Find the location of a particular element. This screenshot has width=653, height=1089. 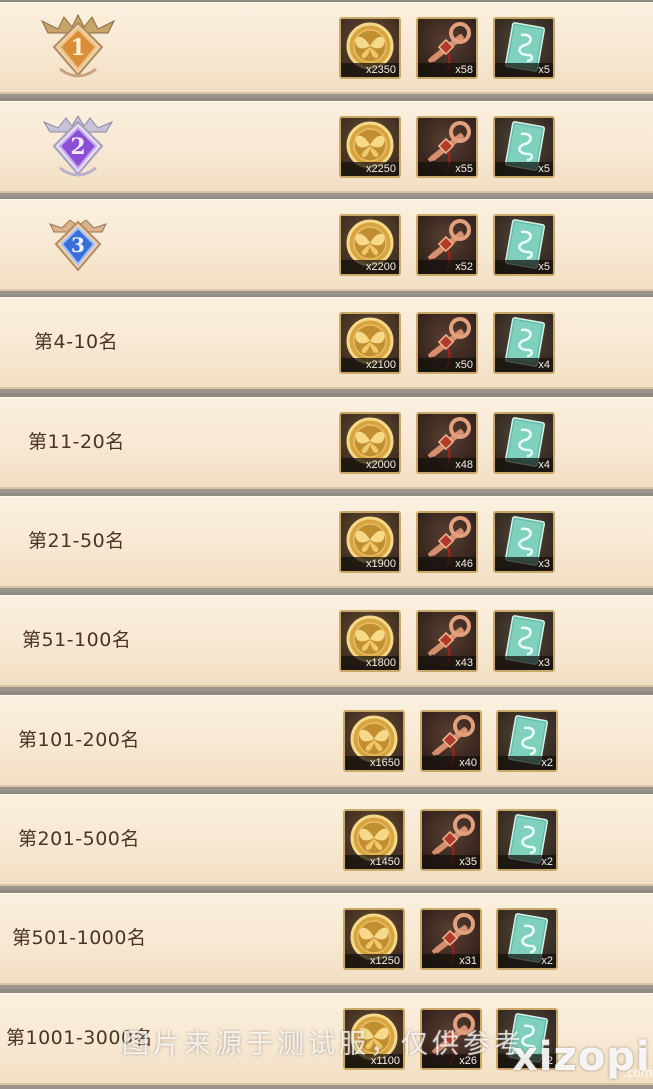

butterfly-coin-item: x2250 is located at coordinates (370, 147).